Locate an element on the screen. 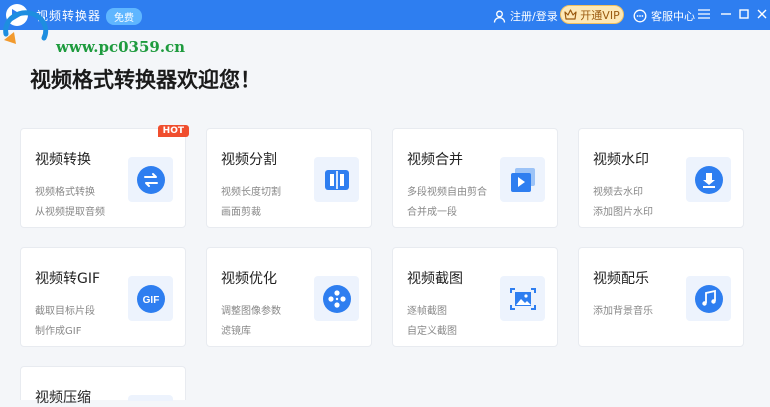  minimize-icon is located at coordinates (726, 14).